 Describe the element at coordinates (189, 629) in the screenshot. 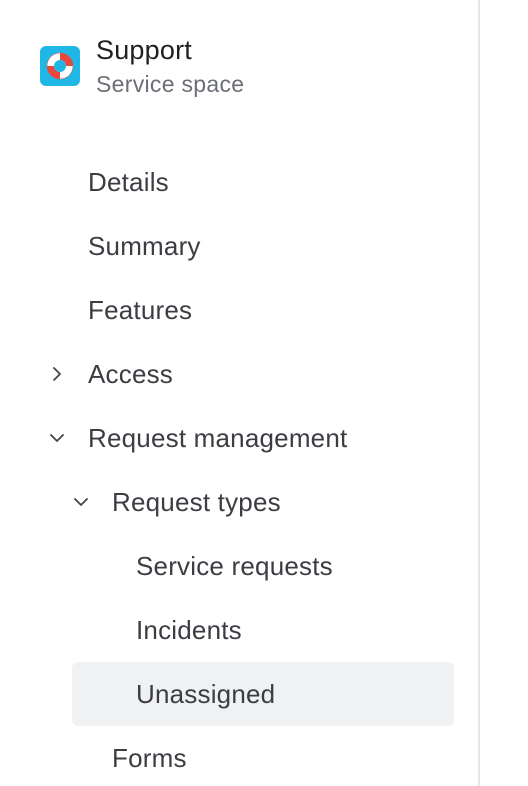

I see `nav-item-label: Incidents` at that location.